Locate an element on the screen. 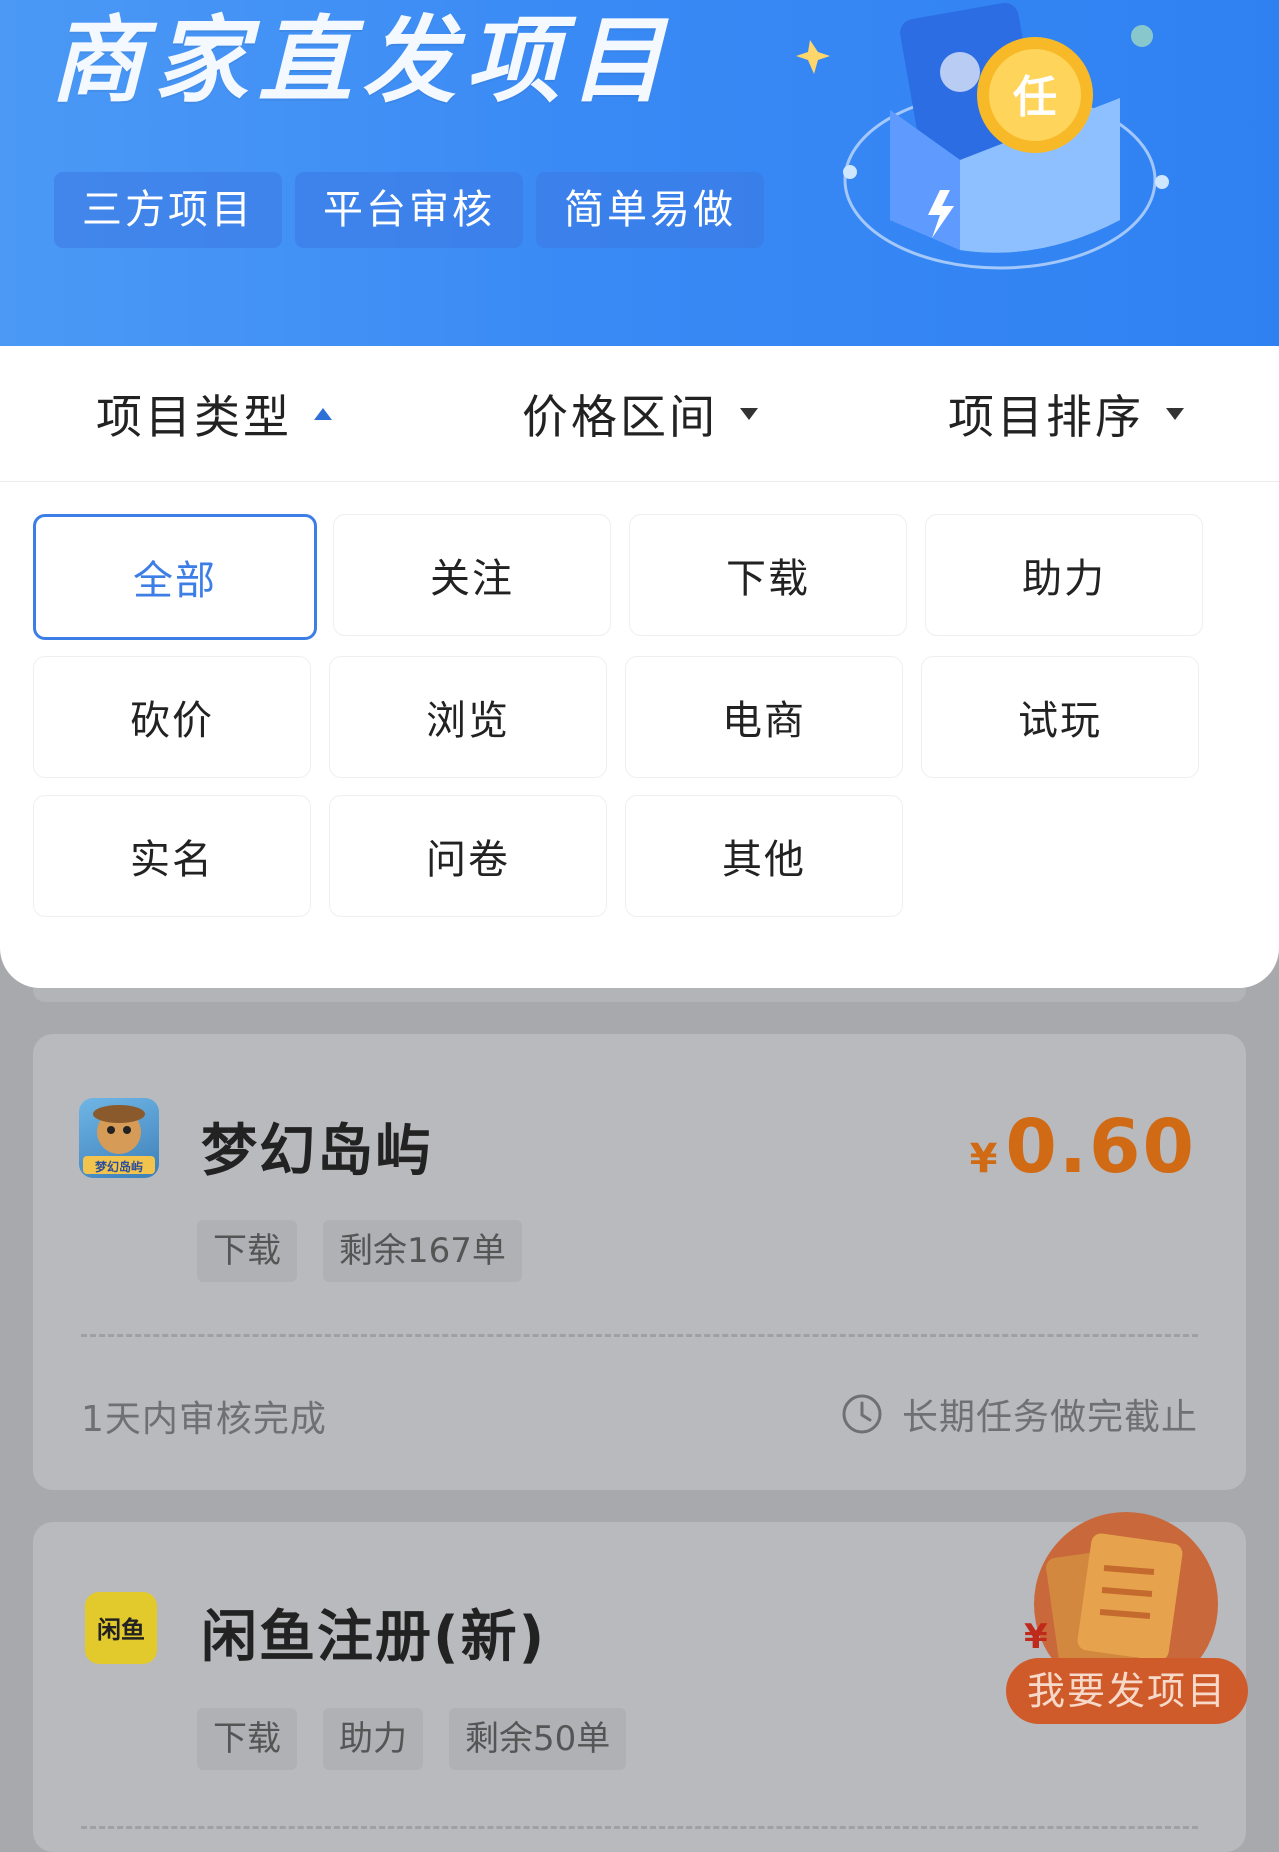 This screenshot has height=1852, width=1279. category-chip: 电商 is located at coordinates (764, 717).